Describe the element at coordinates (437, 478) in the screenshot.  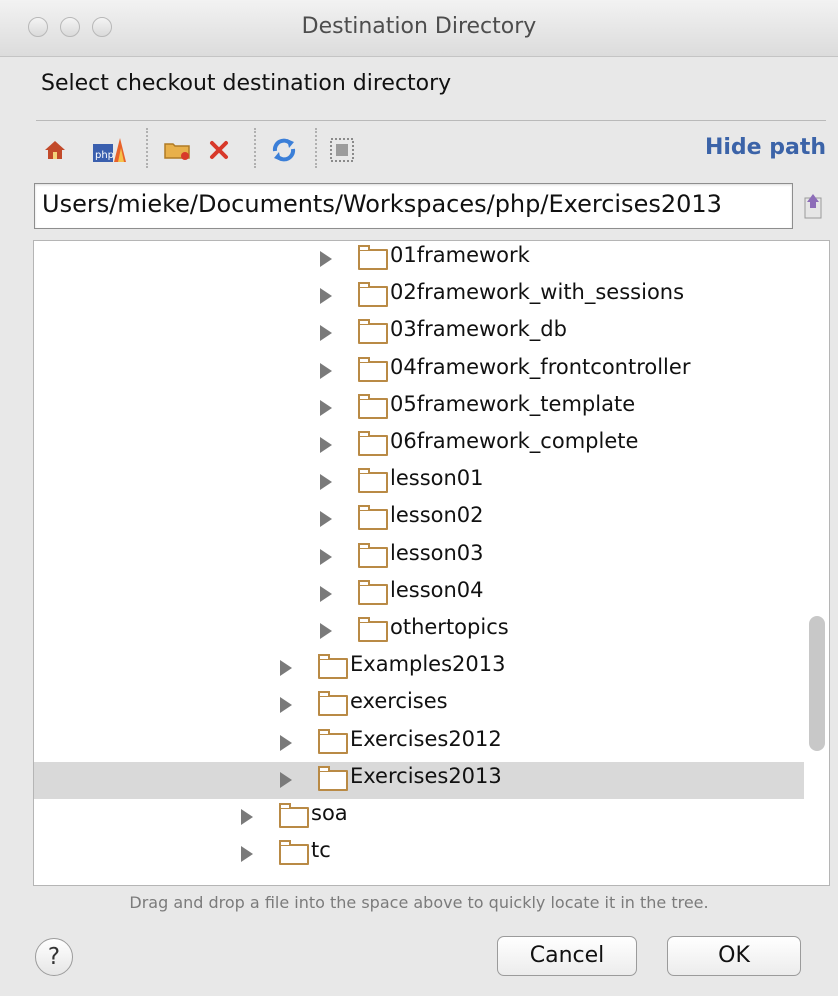
I see `folder-label: lesson01` at that location.